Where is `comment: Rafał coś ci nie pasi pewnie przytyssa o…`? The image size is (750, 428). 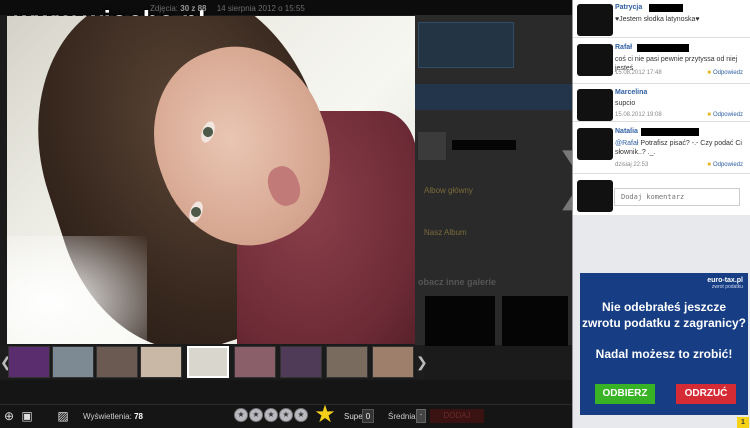
comment: Rafał coś ci nie pasi pewnie przytyssa o… is located at coordinates (661, 61).